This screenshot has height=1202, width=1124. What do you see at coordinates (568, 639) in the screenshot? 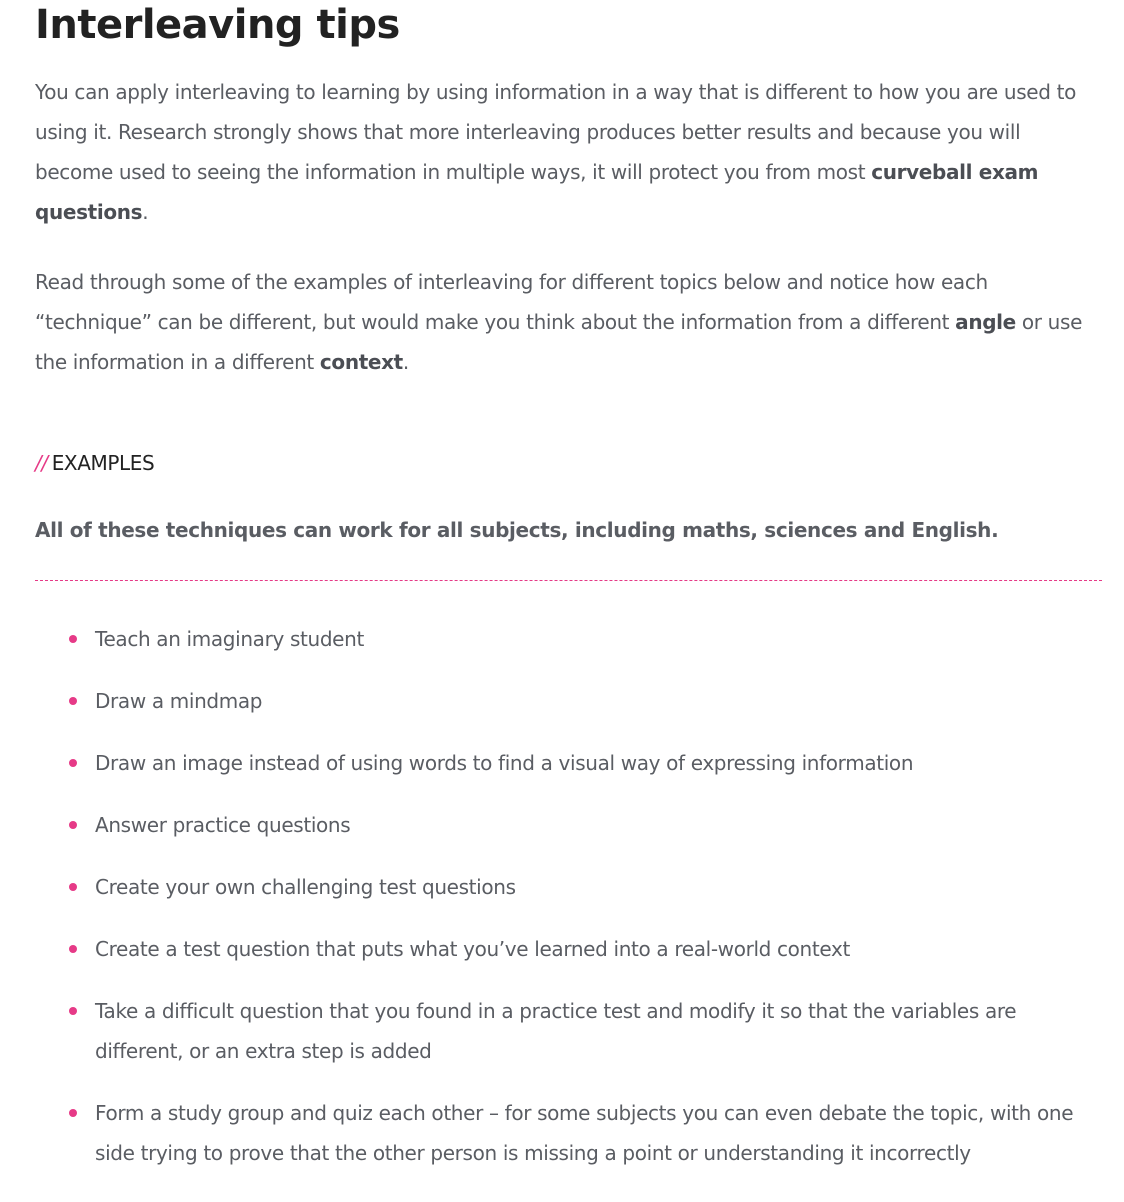
I see `list-item: Teach an imaginary student` at bounding box center [568, 639].